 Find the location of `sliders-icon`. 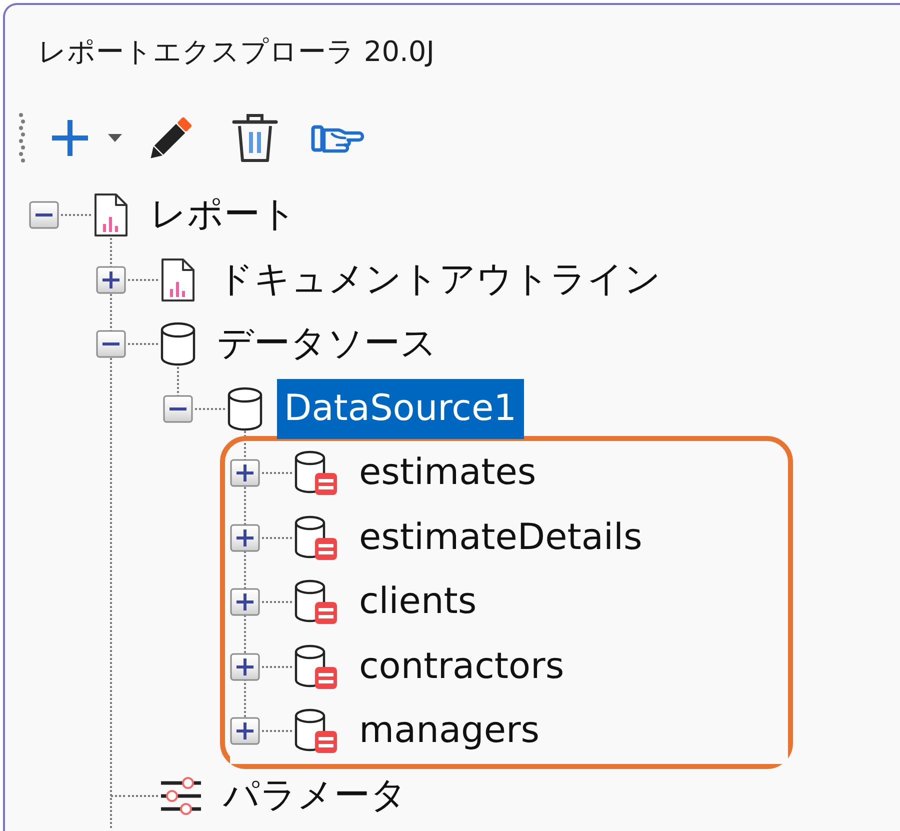

sliders-icon is located at coordinates (181, 796).